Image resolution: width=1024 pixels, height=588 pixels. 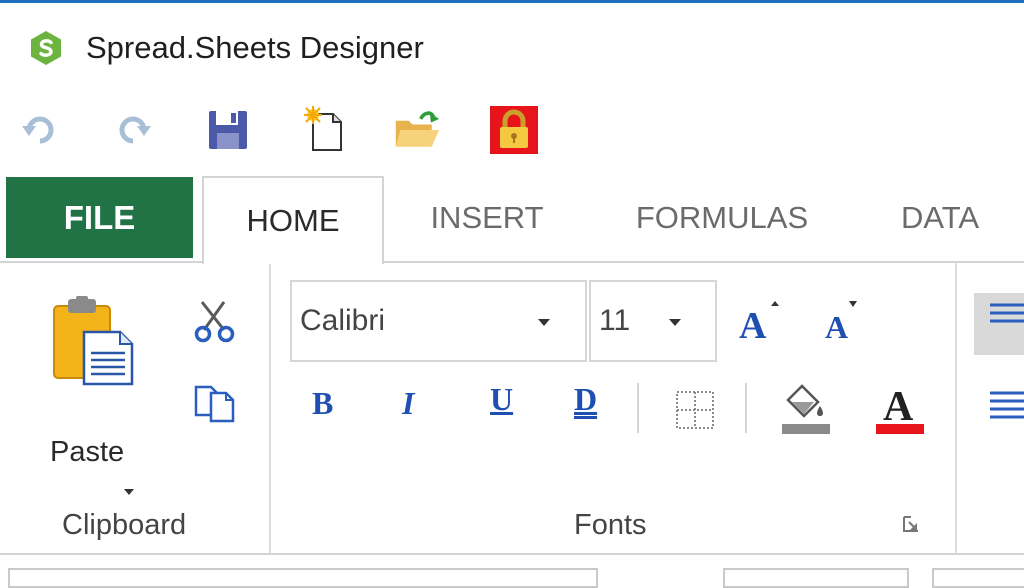 I want to click on grow-font-icon: A, so click(x=759, y=321).